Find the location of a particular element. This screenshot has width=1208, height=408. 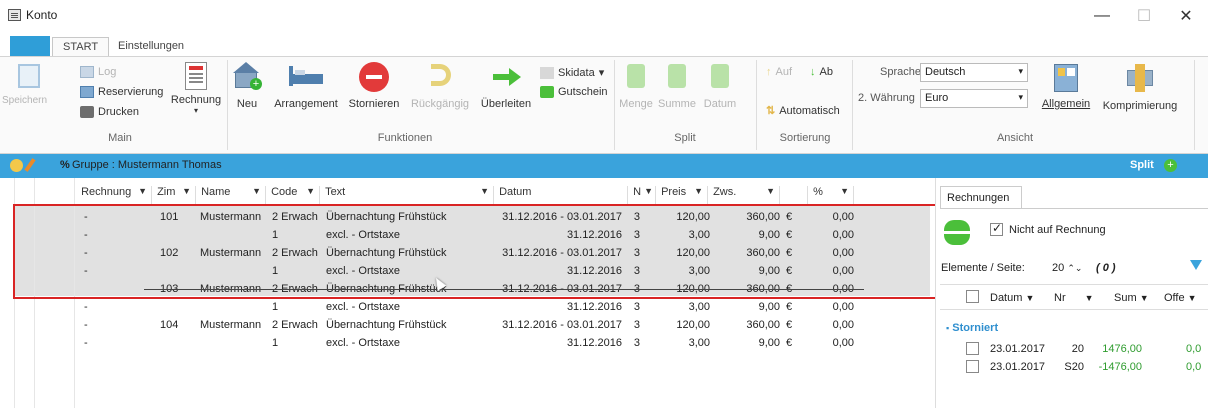

close-button: ✕ is located at coordinates (1186, 16).